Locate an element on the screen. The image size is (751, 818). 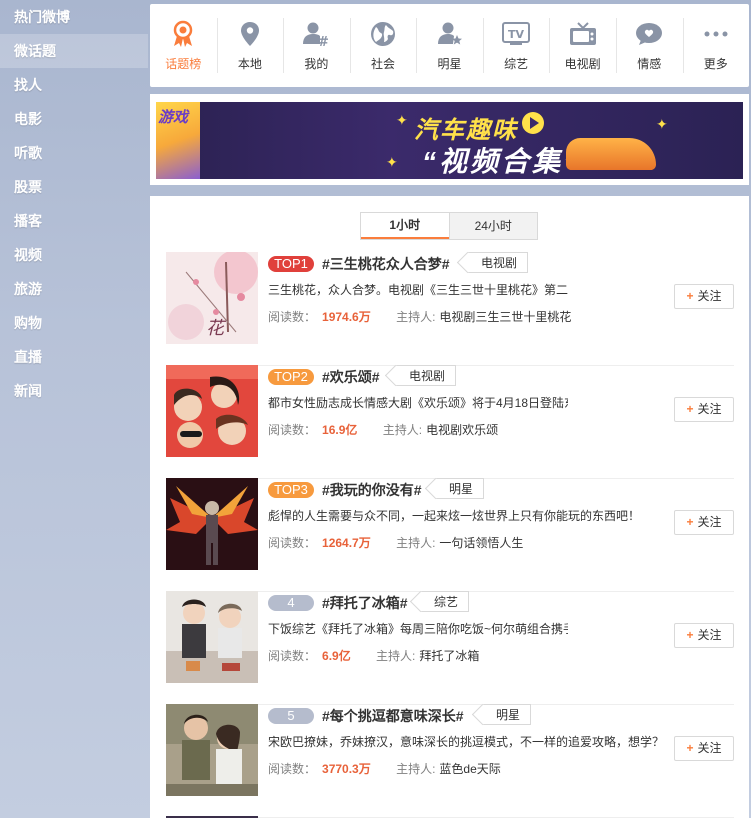
rank-badge: TOP2 is located at coordinates (291, 377).